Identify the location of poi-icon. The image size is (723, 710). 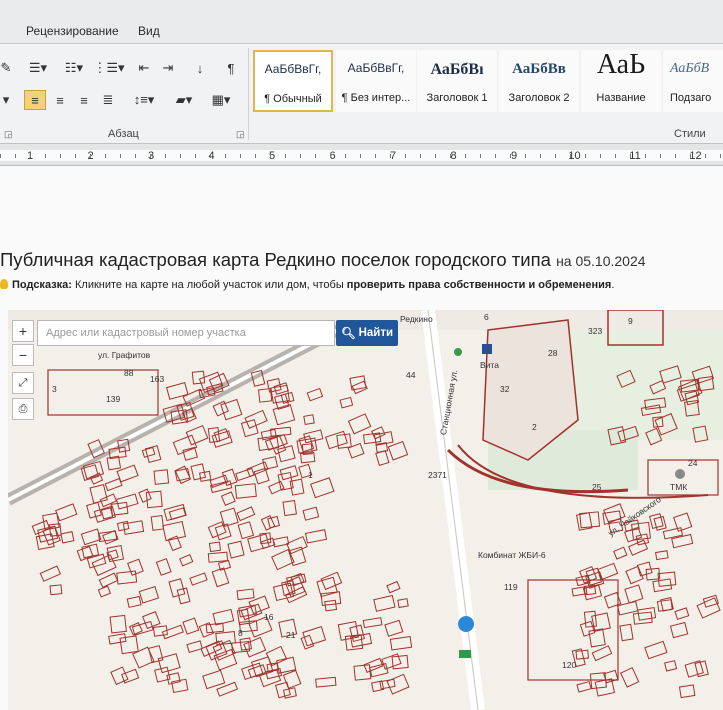
(458, 352).